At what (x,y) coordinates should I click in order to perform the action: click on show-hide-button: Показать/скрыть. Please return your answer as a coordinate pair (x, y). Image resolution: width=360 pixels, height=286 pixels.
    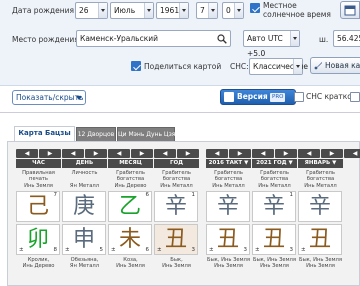
    Looking at the image, I should click on (49, 97).